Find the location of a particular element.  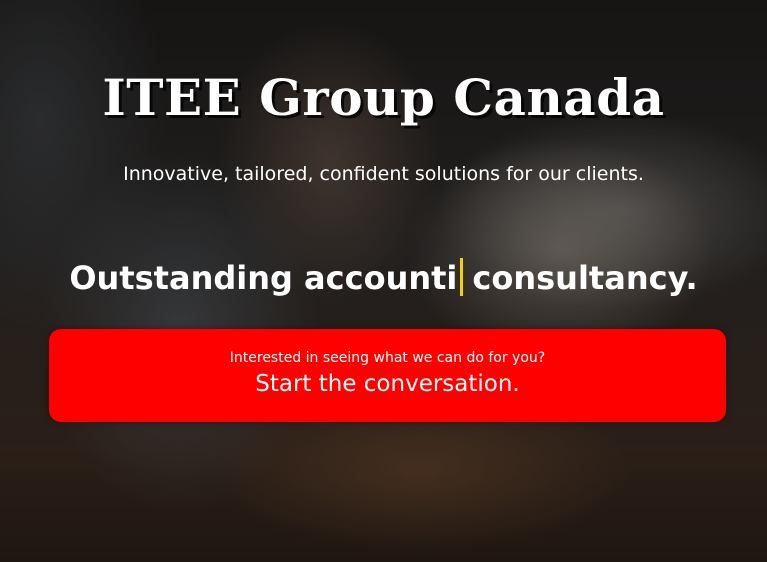

typed-text-before-cursor: Outstanding accounti is located at coordinates (263, 278).